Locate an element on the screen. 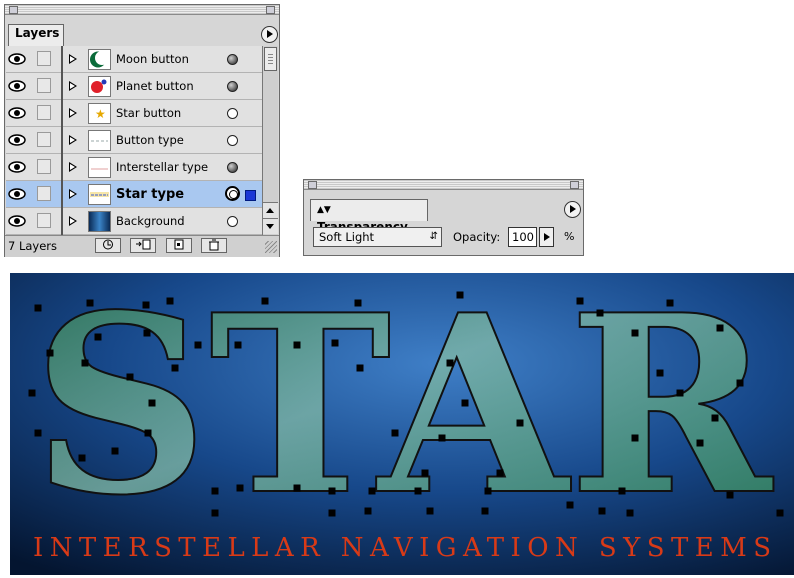  layers-titlebar is located at coordinates (142, 10).